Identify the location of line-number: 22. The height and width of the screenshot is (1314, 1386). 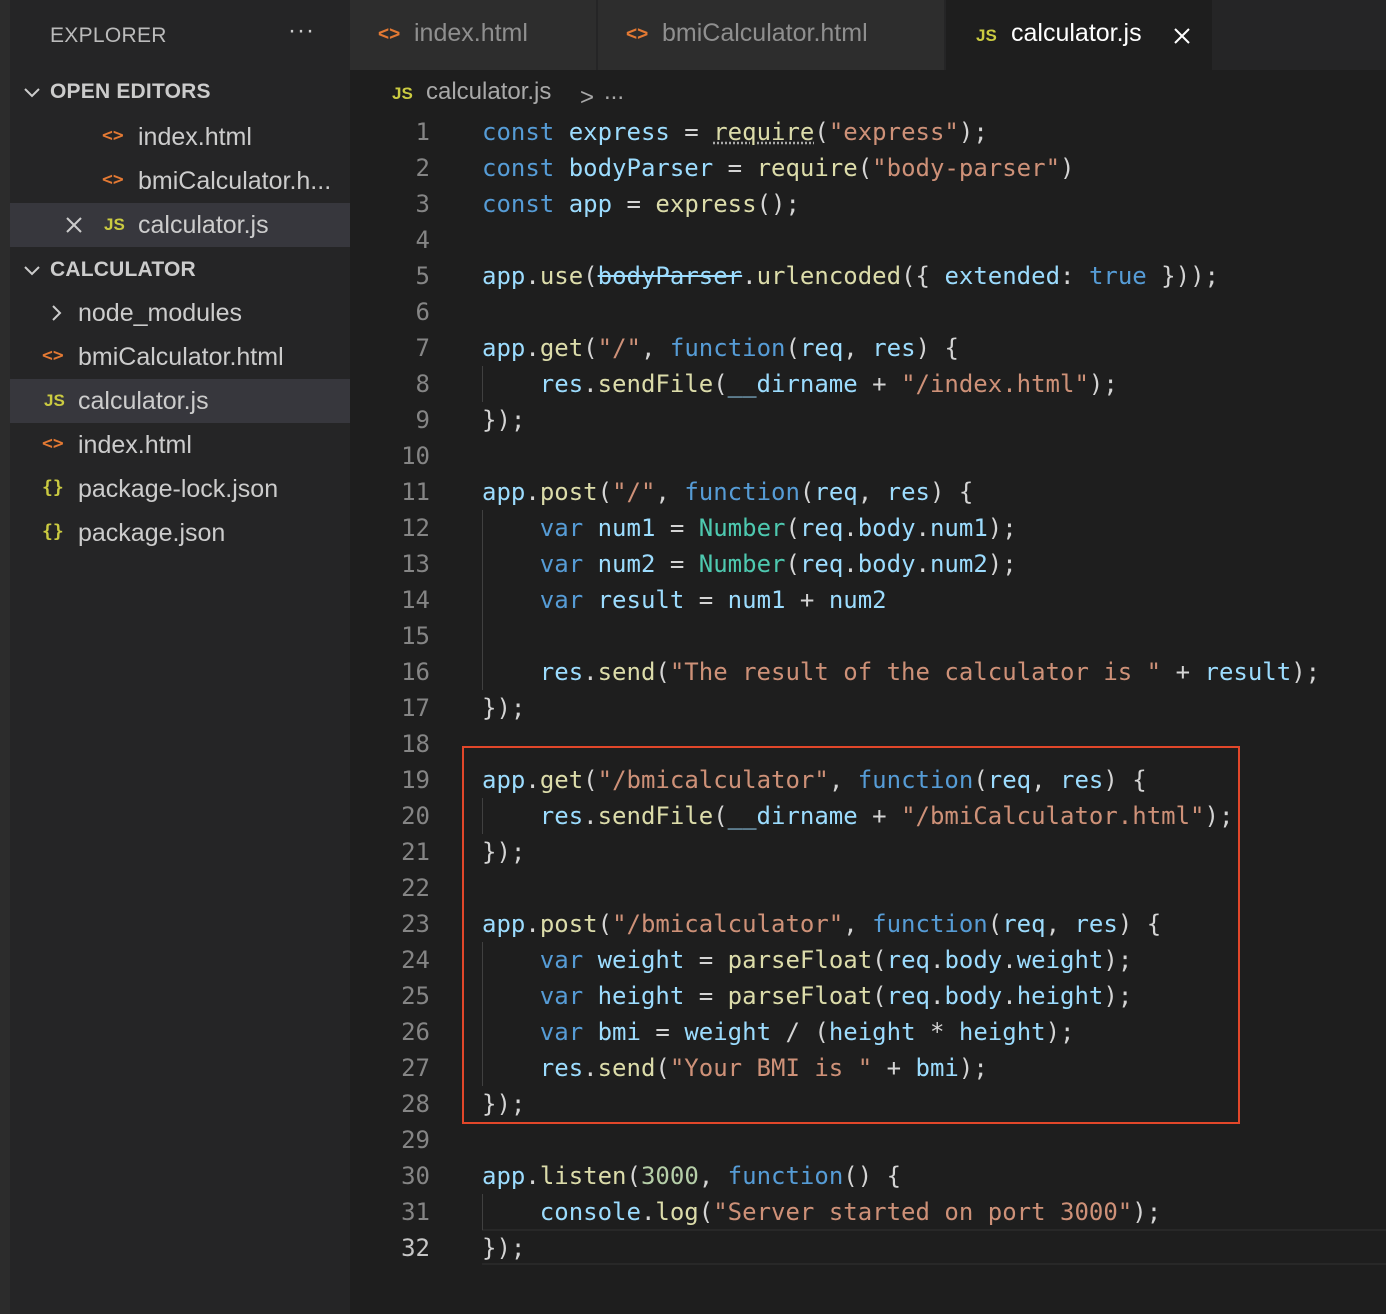
(415, 888).